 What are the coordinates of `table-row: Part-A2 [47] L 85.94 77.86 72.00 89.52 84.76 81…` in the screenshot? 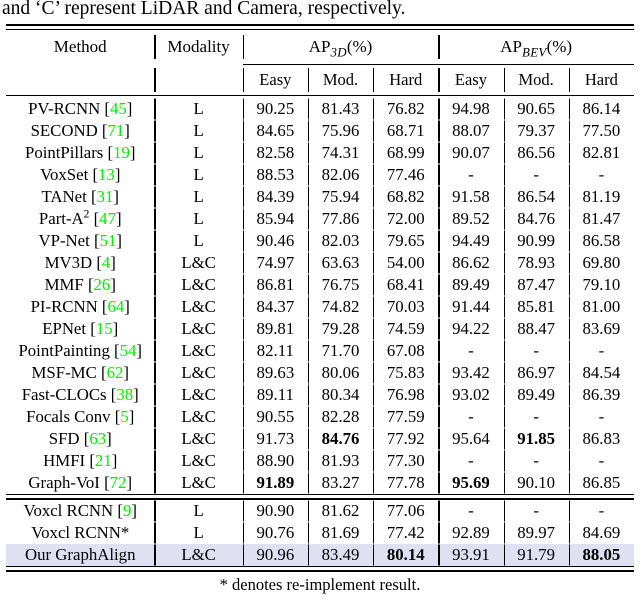 It's located at (320, 219).